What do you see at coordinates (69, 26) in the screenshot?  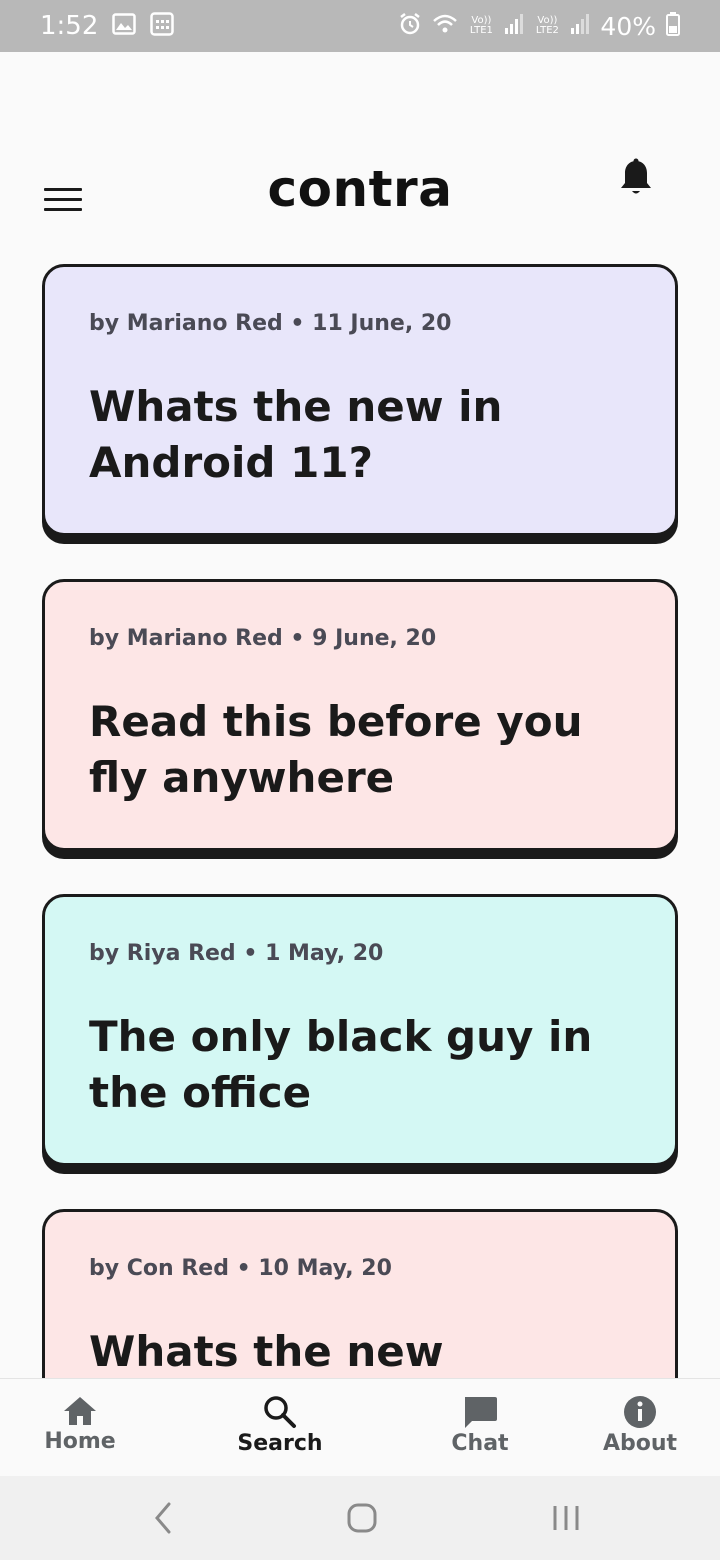 I see `status-time: 1:52` at bounding box center [69, 26].